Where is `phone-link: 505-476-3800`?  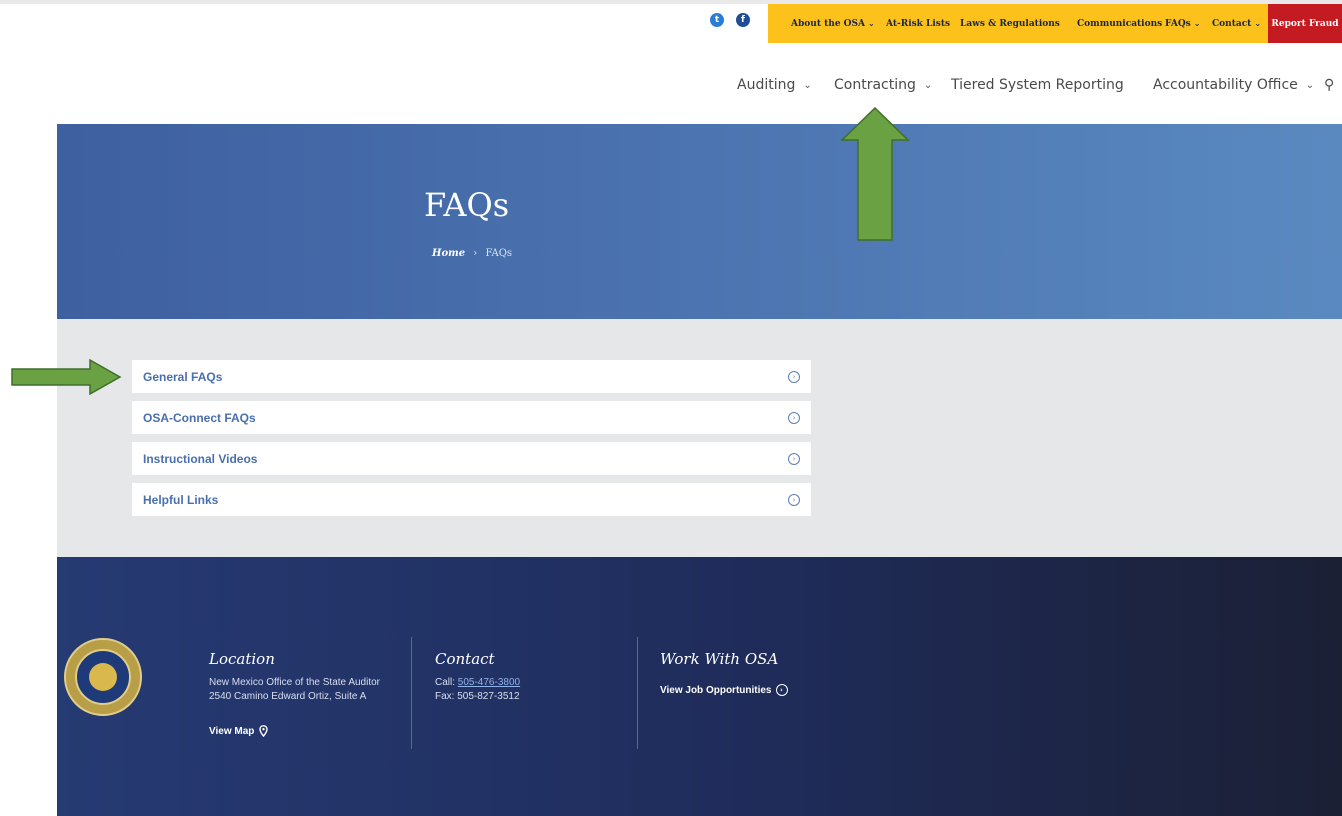
phone-link: 505-476-3800 is located at coordinates (489, 682).